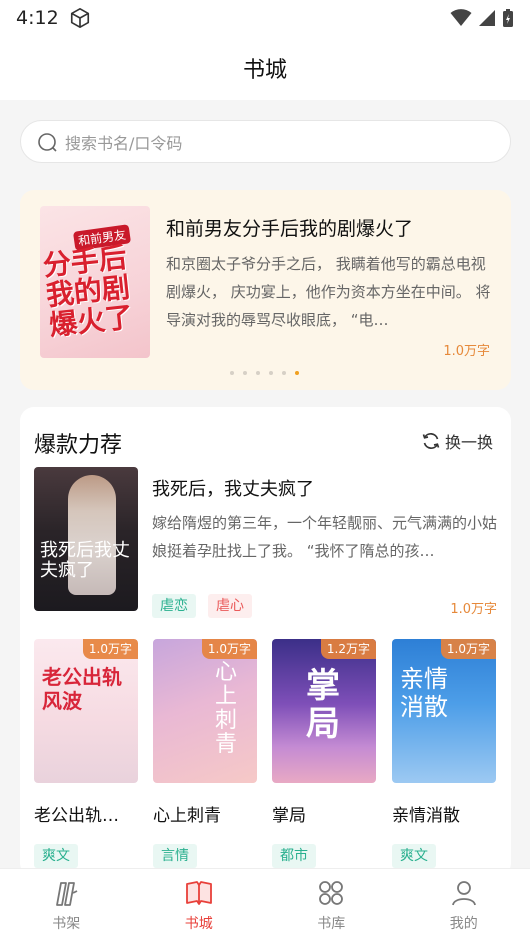  What do you see at coordinates (124, 143) in the screenshot?
I see `search-placeholder: 搜索书名/口令码` at bounding box center [124, 143].